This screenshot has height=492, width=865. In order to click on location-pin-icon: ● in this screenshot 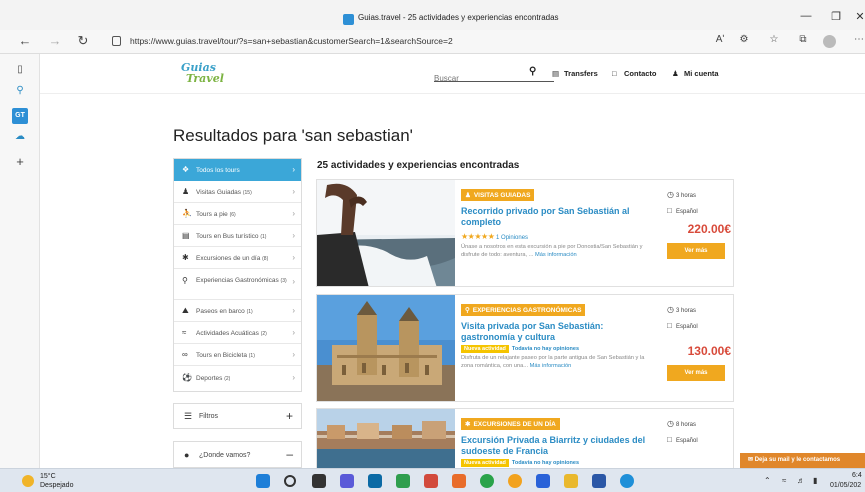, I will do `click(187, 455)`.